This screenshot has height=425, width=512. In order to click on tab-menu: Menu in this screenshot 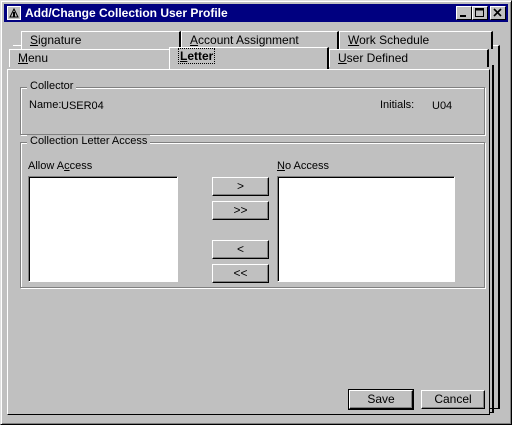, I will do `click(90, 58)`.